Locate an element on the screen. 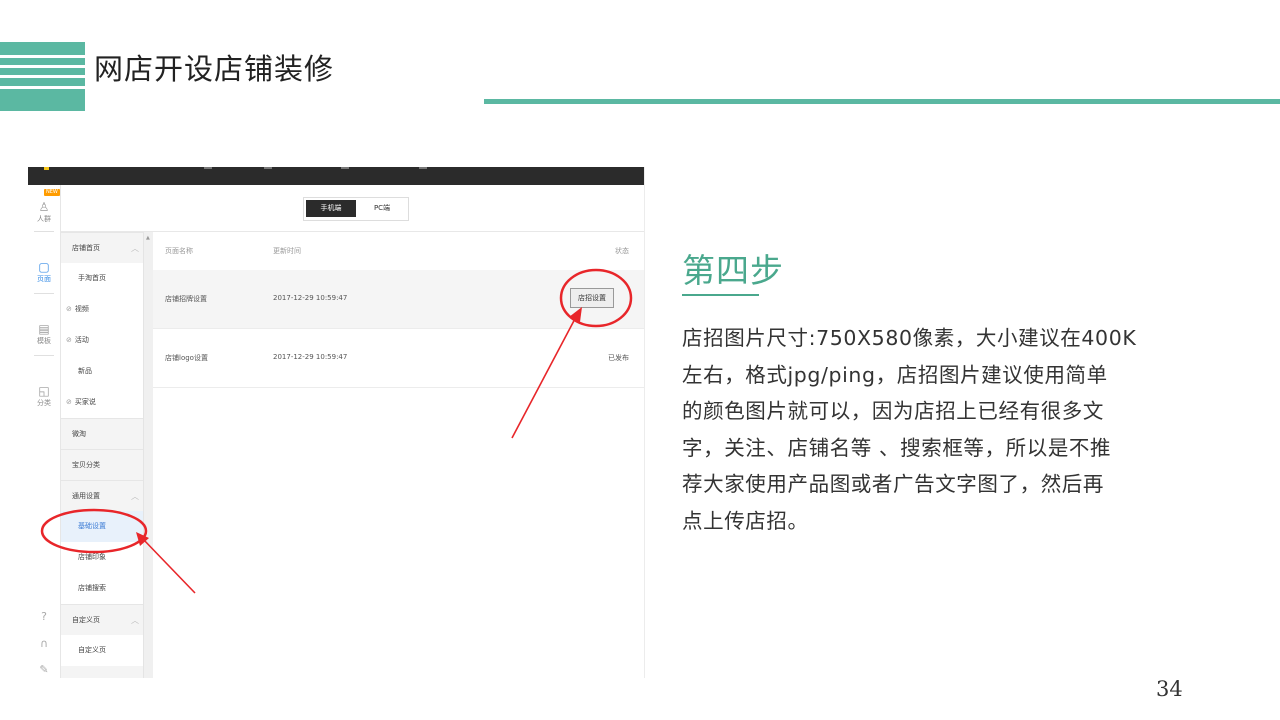  rail-item-category: ◱ 分类 is located at coordinates (44, 396).